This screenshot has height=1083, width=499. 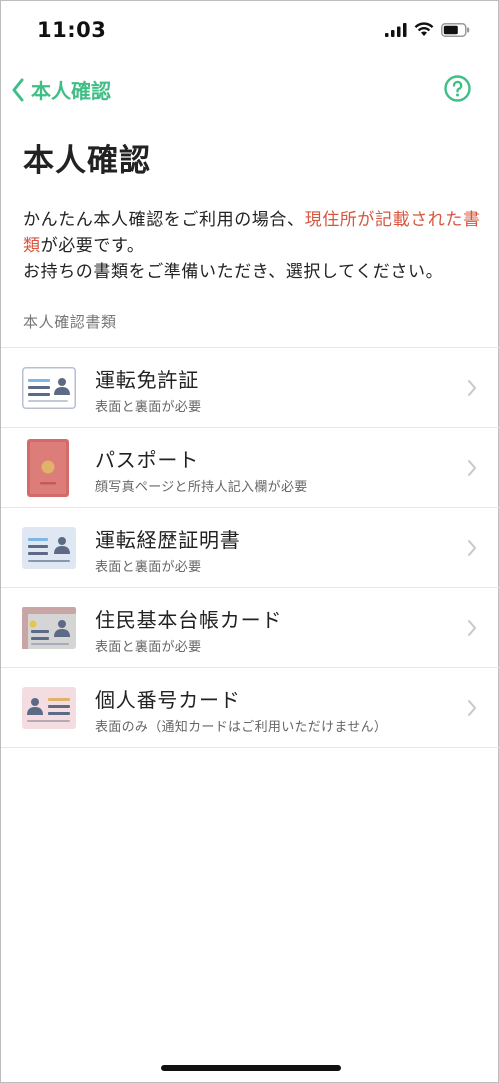 I want to click on my-number-card-icon, so click(x=49, y=708).